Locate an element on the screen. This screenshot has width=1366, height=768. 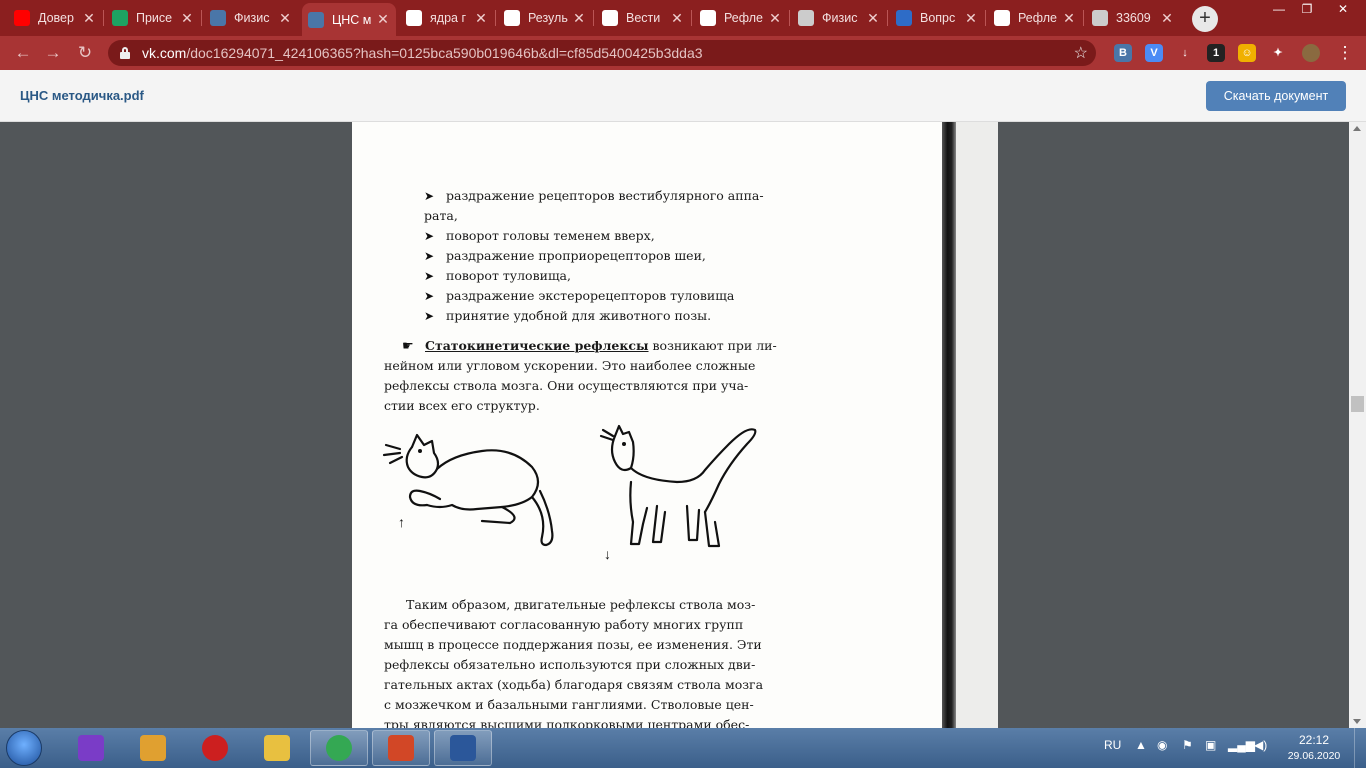
minimize-button: — is located at coordinates (1279, 10).